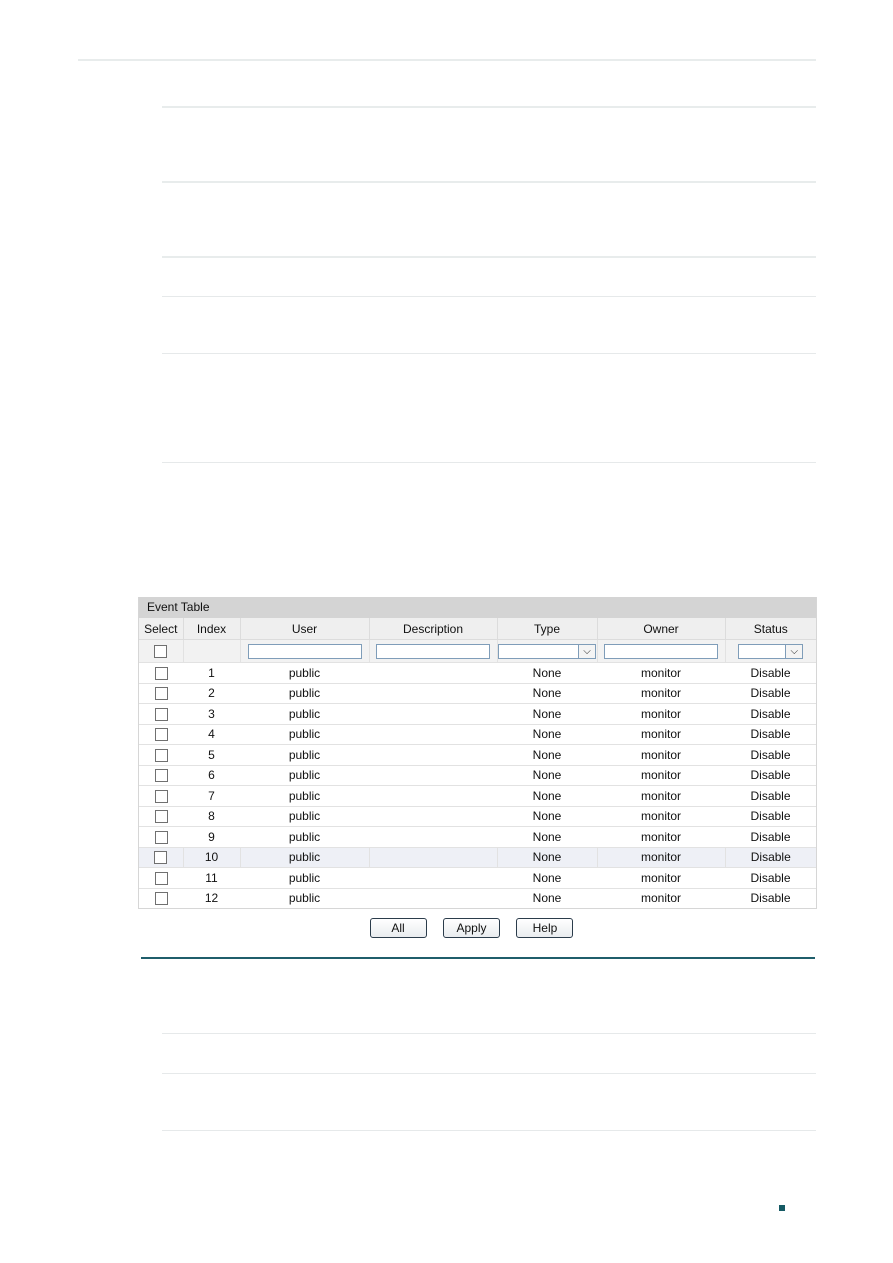 This screenshot has width=893, height=1263. I want to click on column-header-description: Description, so click(433, 629).